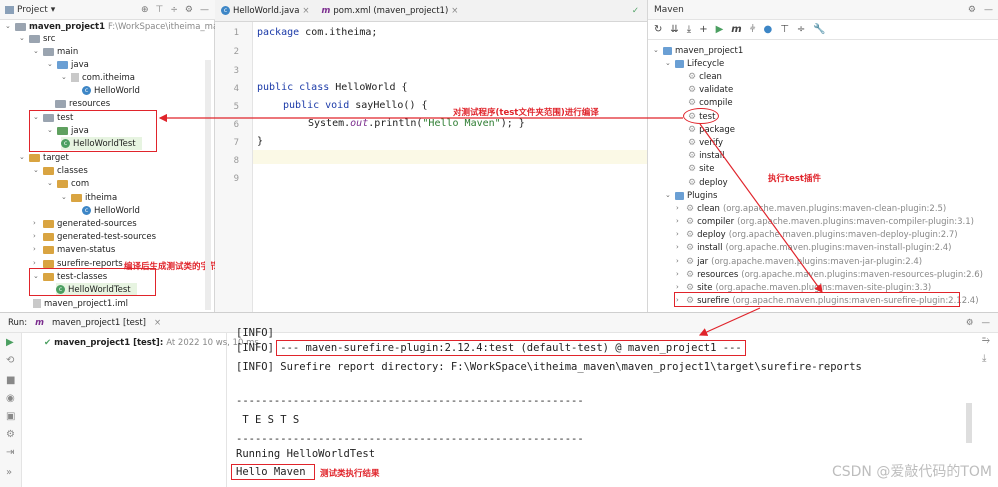 The width and height of the screenshot is (998, 487). I want to click on tab-pom-xml: m pom.xml (maven_project1) ×, so click(390, 11).